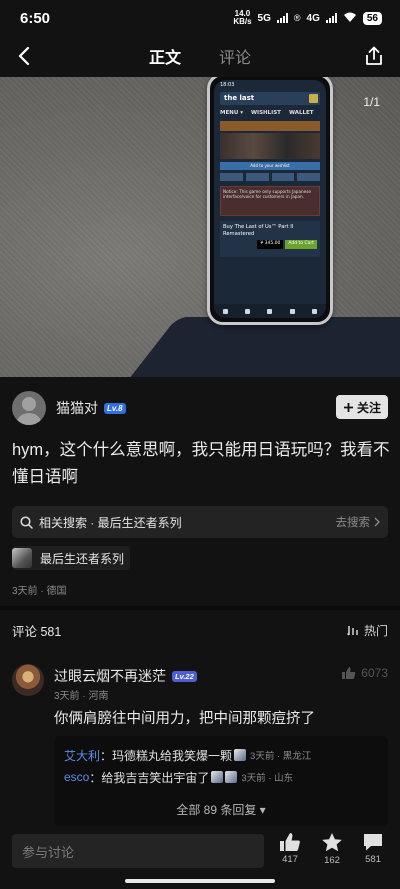 The image size is (400, 889). I want to click on phone-search-bar: the last, so click(270, 98).